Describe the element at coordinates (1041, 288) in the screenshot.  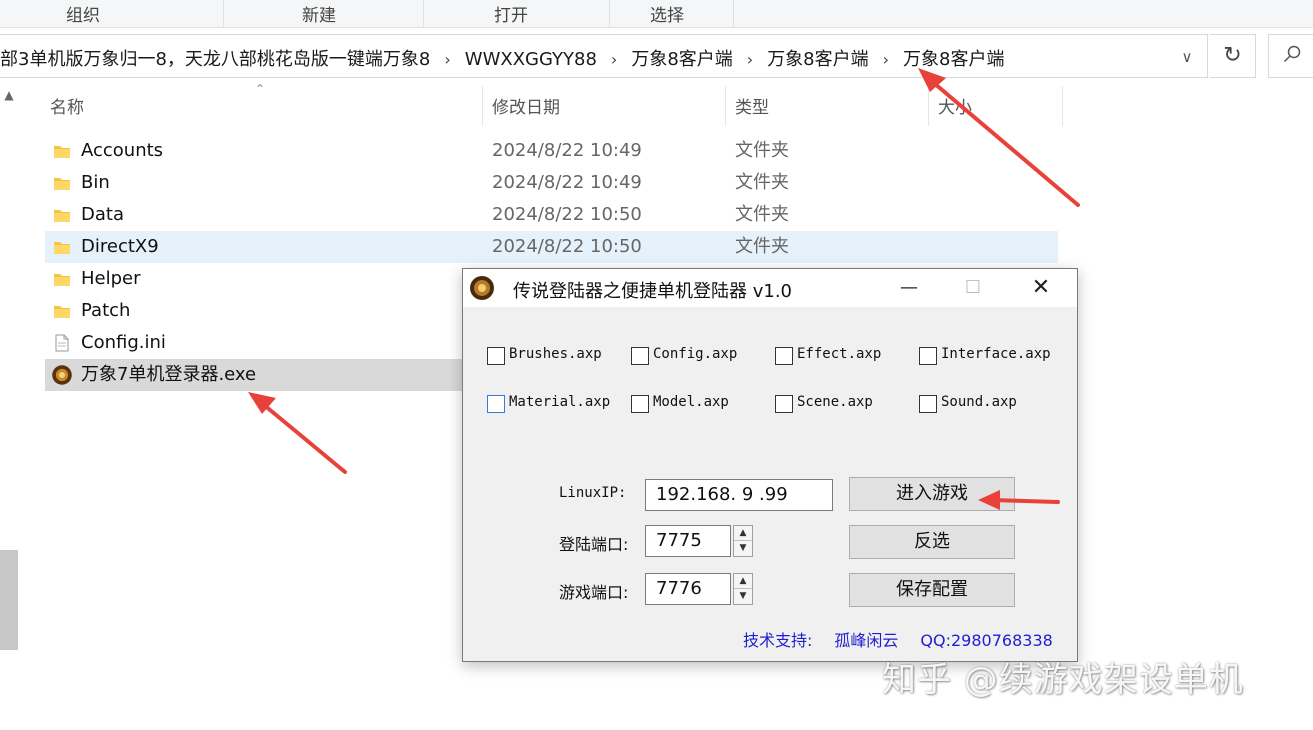
I see `close-icon: ✕` at that location.